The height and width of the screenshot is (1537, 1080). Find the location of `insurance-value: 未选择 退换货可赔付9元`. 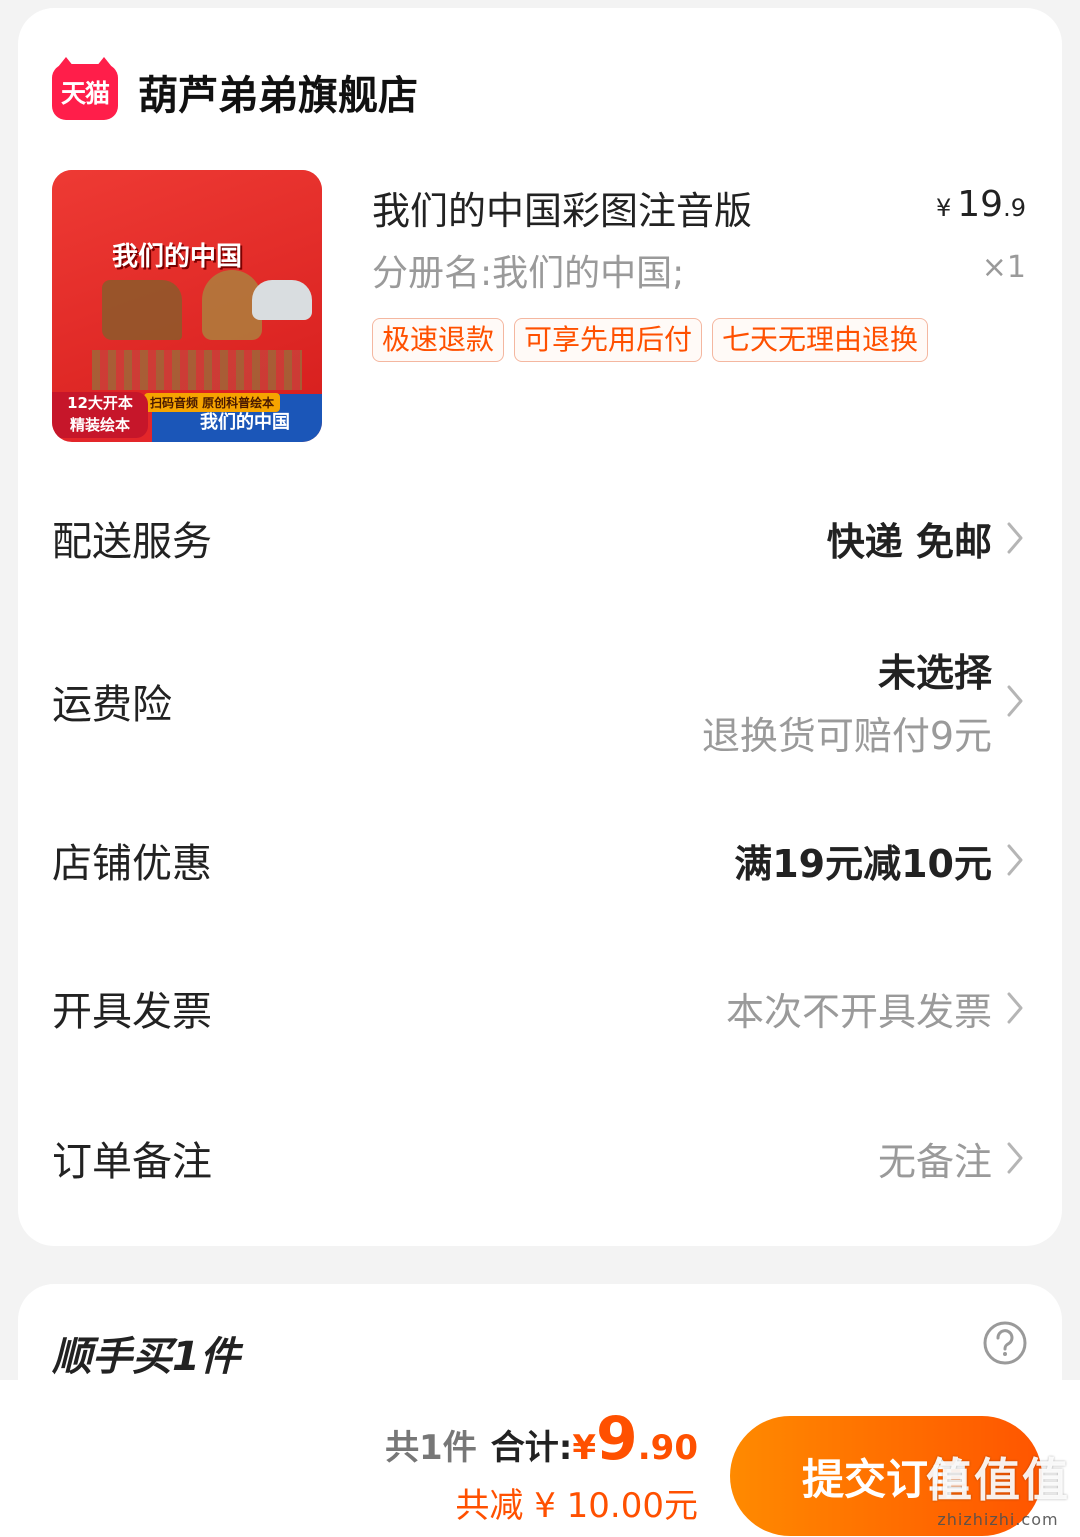

insurance-value: 未选择 退换货可赔付9元 is located at coordinates (847, 701).